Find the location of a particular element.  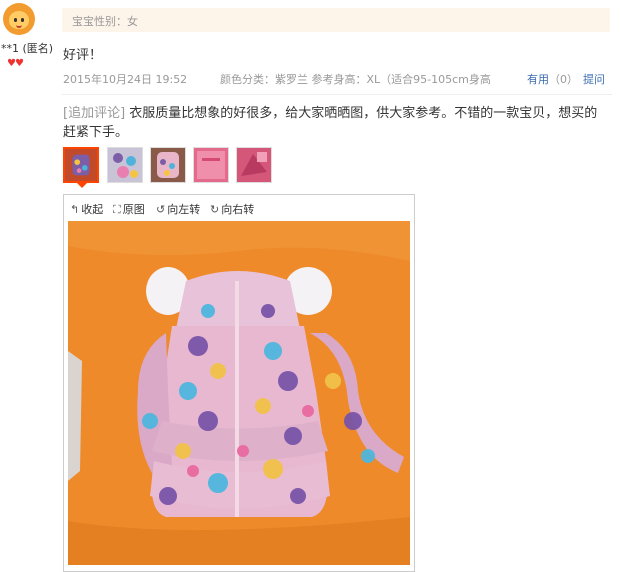

collapse-button: ↰ 收起 is located at coordinates (86, 209).